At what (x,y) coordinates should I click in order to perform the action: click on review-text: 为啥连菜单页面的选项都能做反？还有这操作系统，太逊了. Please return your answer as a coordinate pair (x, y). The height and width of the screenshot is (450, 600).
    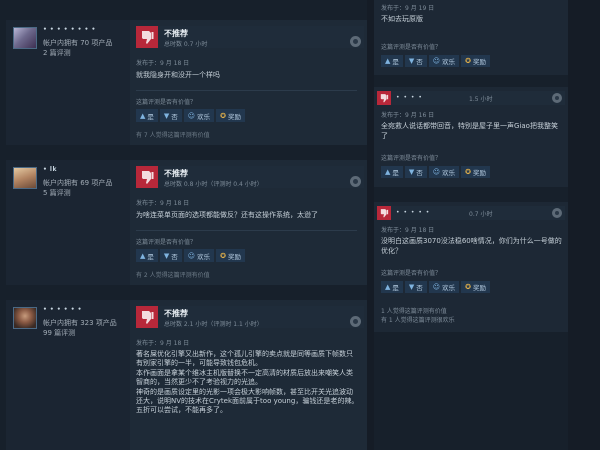
    Looking at the image, I should click on (247, 215).